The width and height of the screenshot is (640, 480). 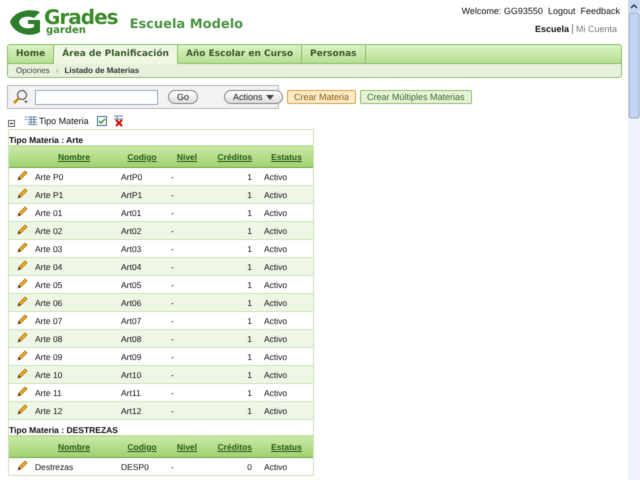 I want to click on table-cell: Art12, so click(x=142, y=411).